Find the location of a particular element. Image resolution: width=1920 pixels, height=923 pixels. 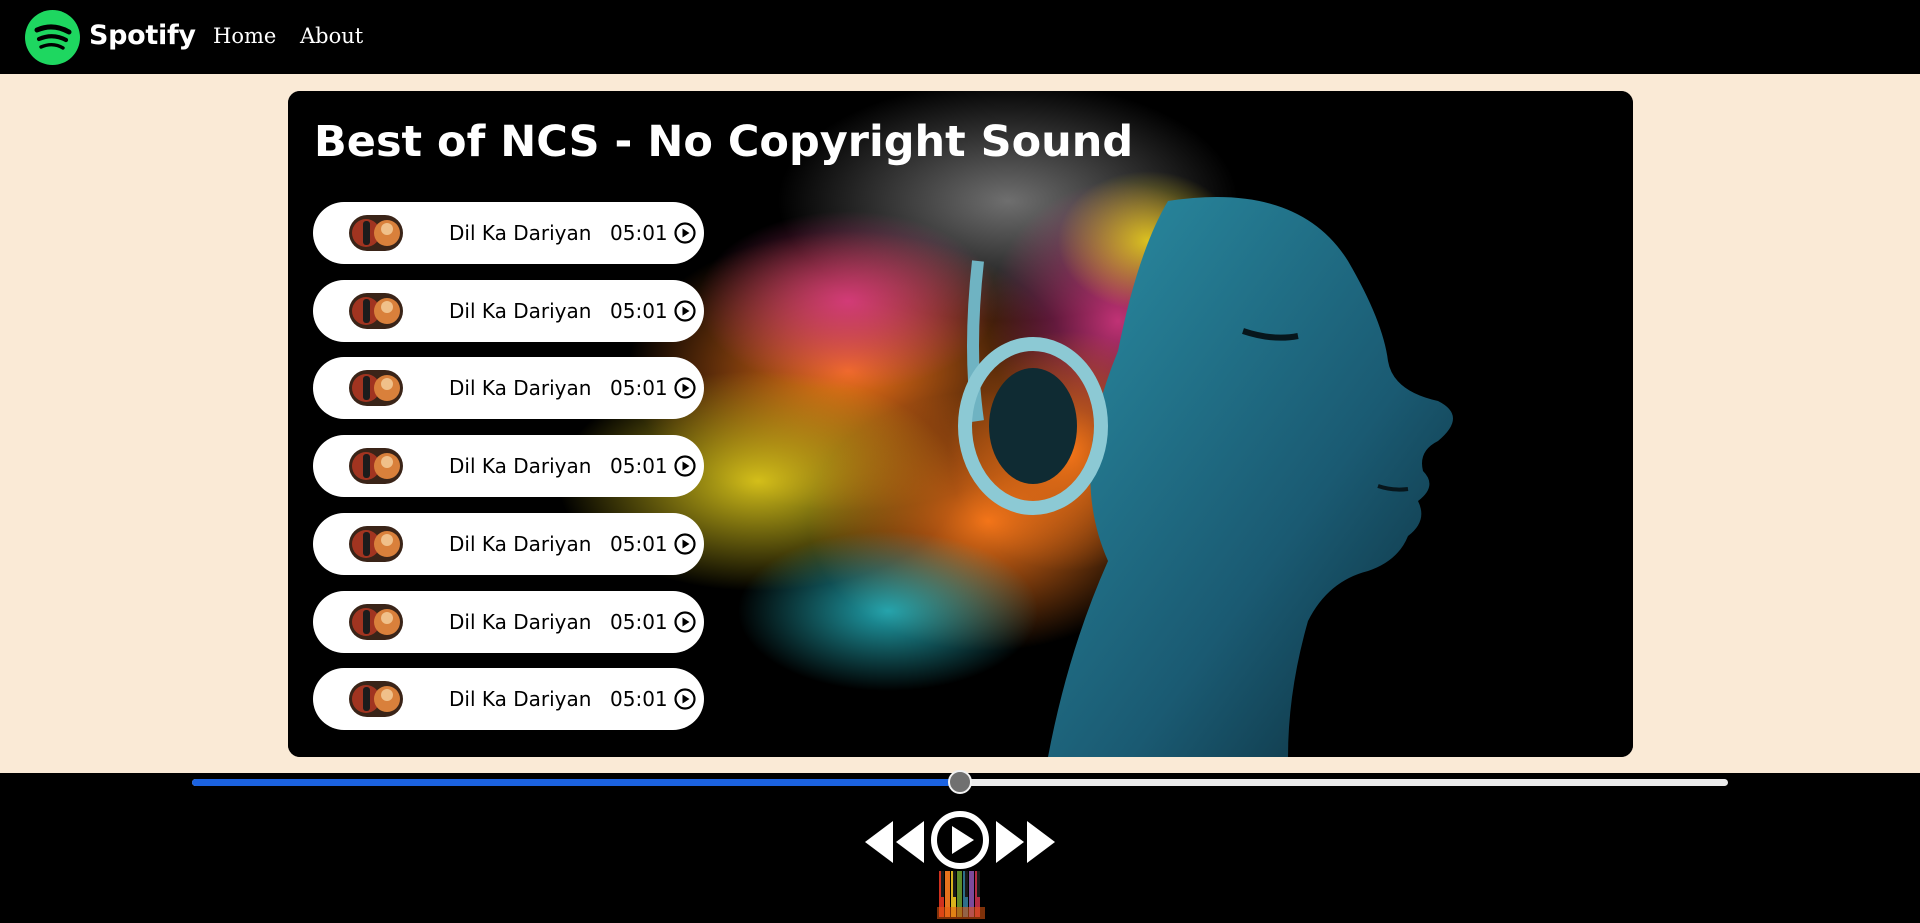

next-icon is located at coordinates (1026, 842).